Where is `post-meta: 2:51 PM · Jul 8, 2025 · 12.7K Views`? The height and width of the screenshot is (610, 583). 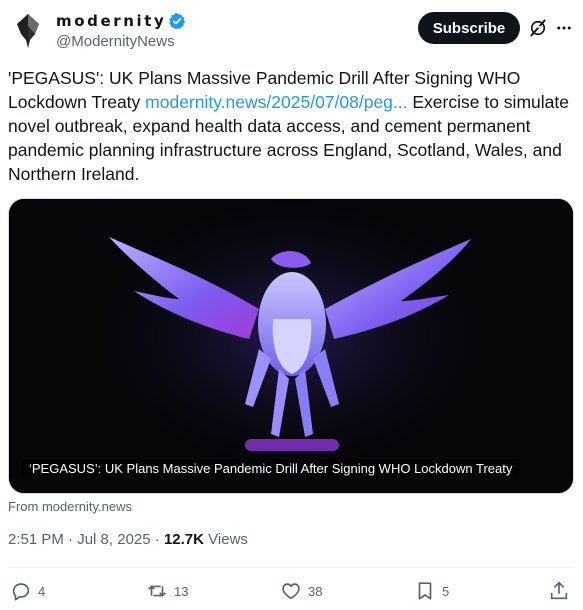 post-meta: 2:51 PM · Jul 8, 2025 · 12.7K Views is located at coordinates (128, 539).